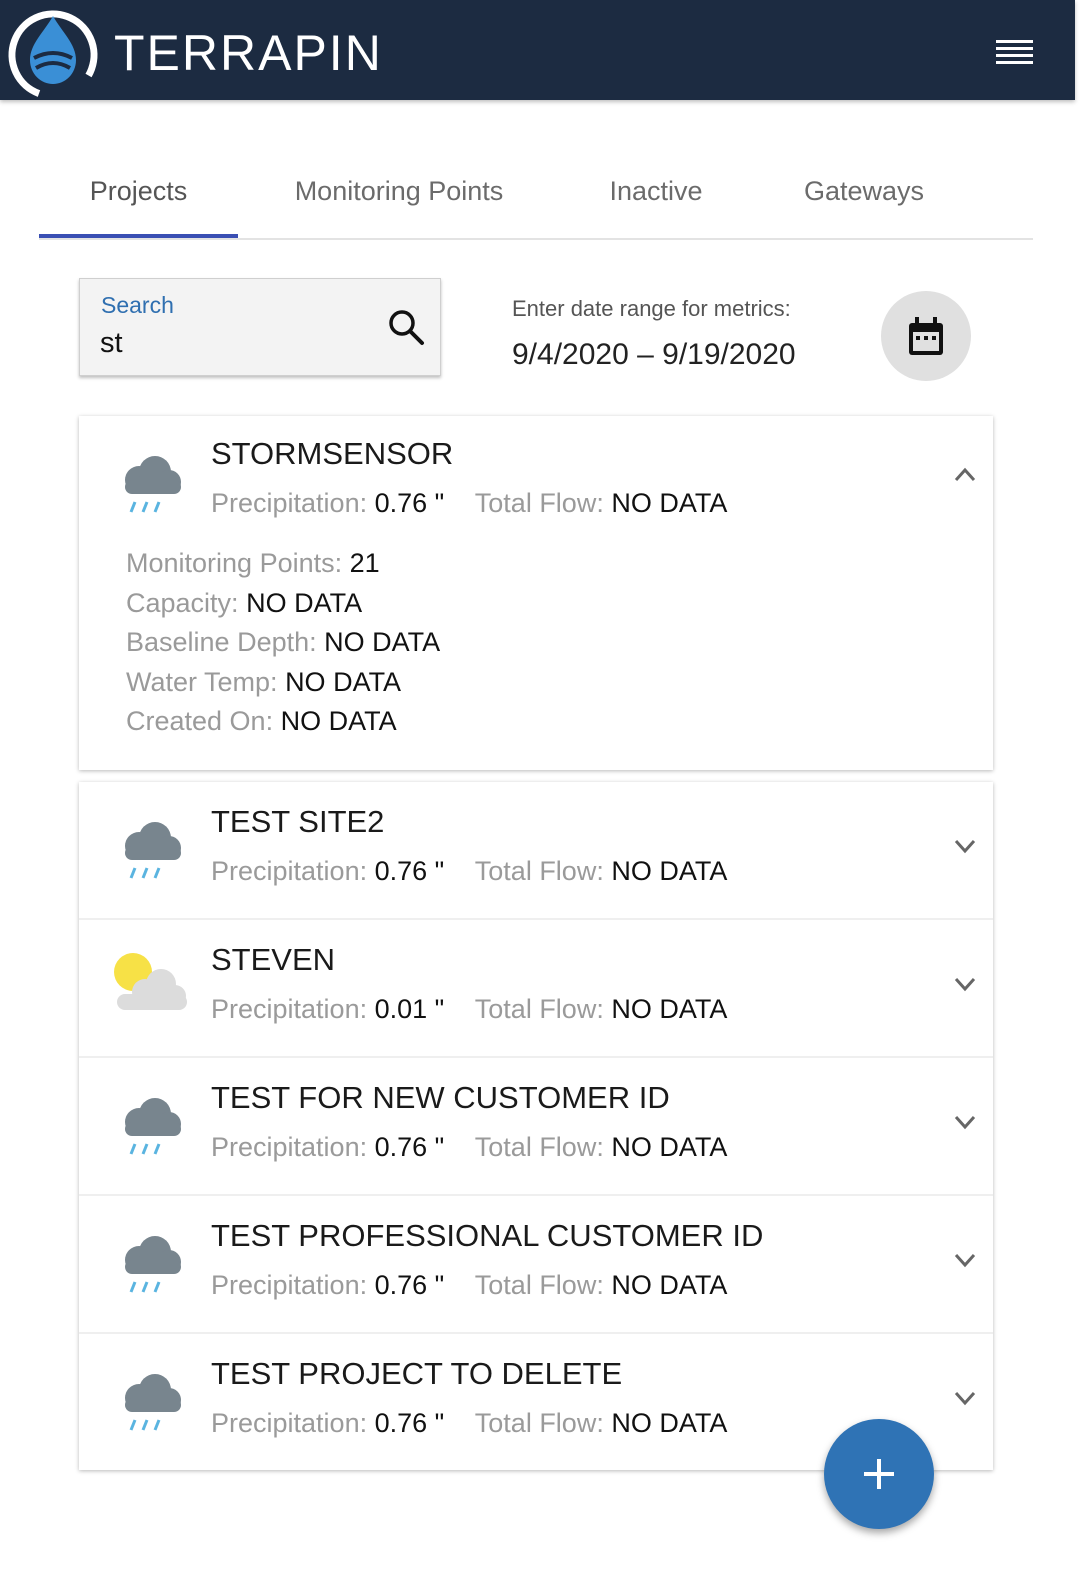 Image resolution: width=1090 pixels, height=1592 pixels. Describe the element at coordinates (248, 53) in the screenshot. I see `app-title: TERRAPIN` at that location.